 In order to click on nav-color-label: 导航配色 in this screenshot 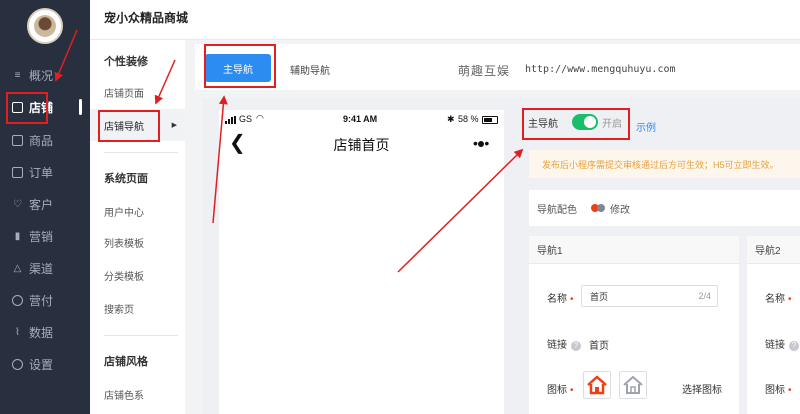, I will do `click(557, 210)`.